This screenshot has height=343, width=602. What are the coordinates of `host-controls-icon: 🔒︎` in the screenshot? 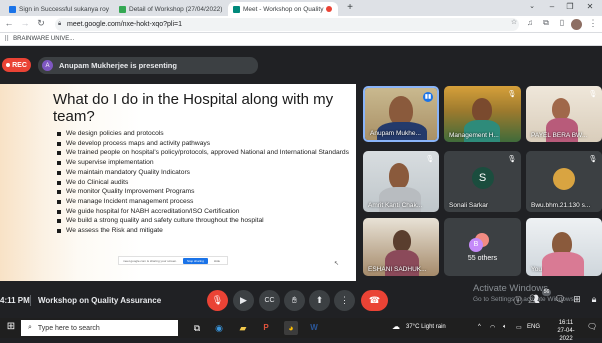 It's located at (594, 299).